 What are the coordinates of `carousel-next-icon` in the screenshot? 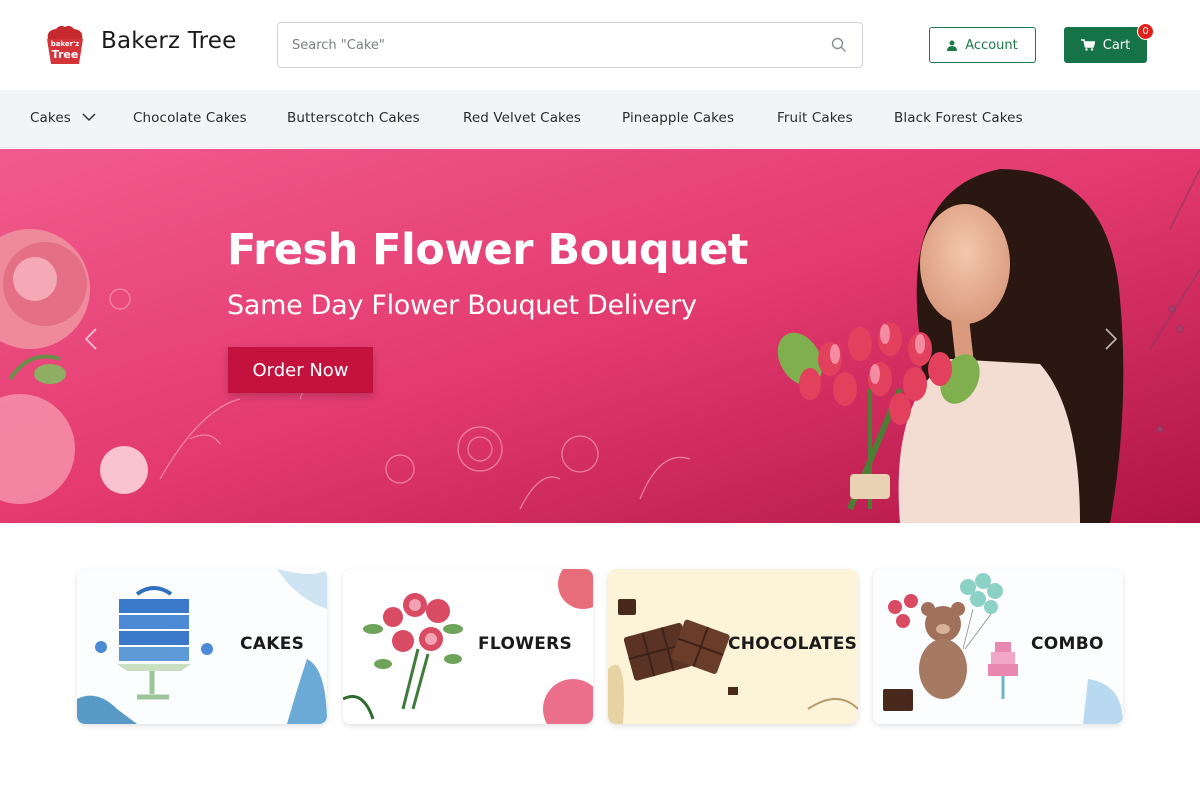 It's located at (1111, 339).